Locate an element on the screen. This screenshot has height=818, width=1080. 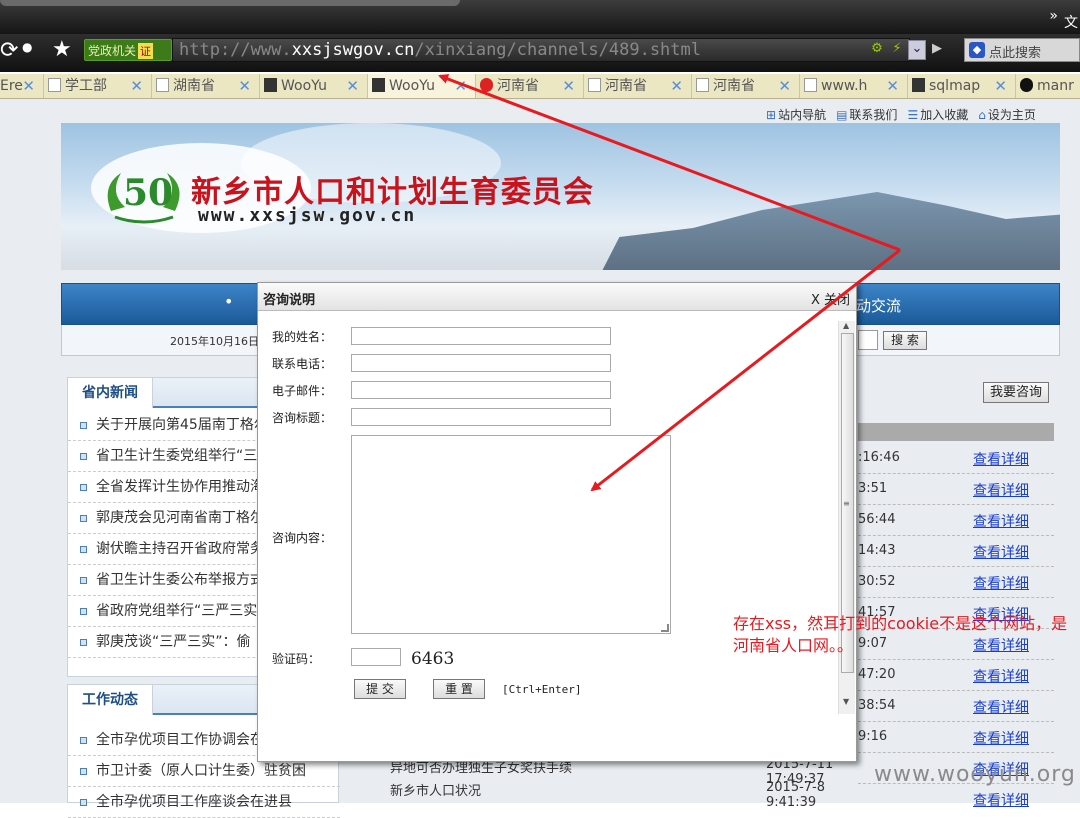
row-time: 38:54 is located at coordinates (877, 705).